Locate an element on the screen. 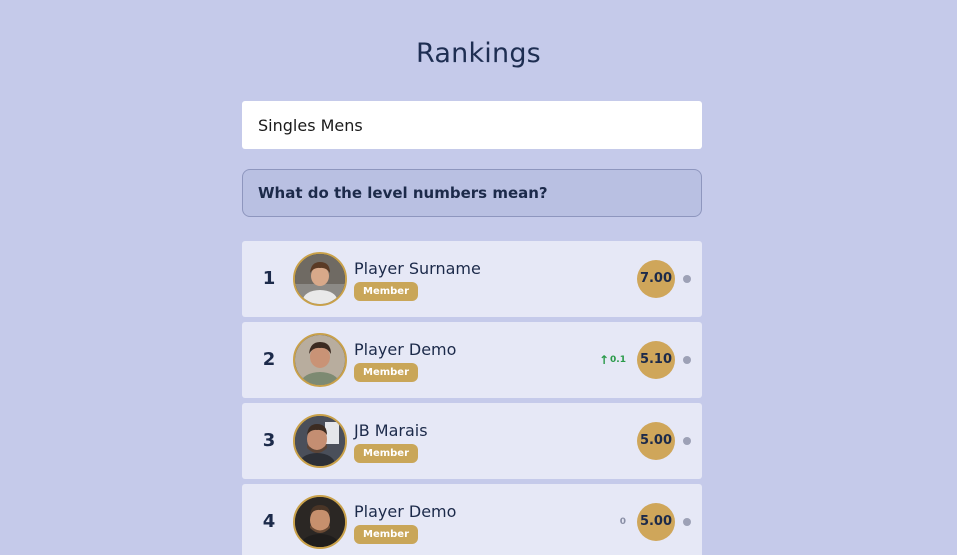  rank-number: 3 is located at coordinates (269, 440).